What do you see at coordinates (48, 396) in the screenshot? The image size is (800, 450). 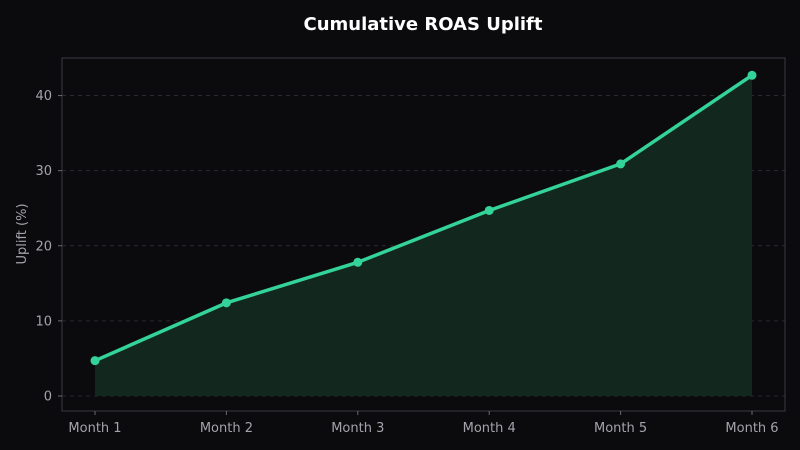 I see `y-tick-label: 0` at bounding box center [48, 396].